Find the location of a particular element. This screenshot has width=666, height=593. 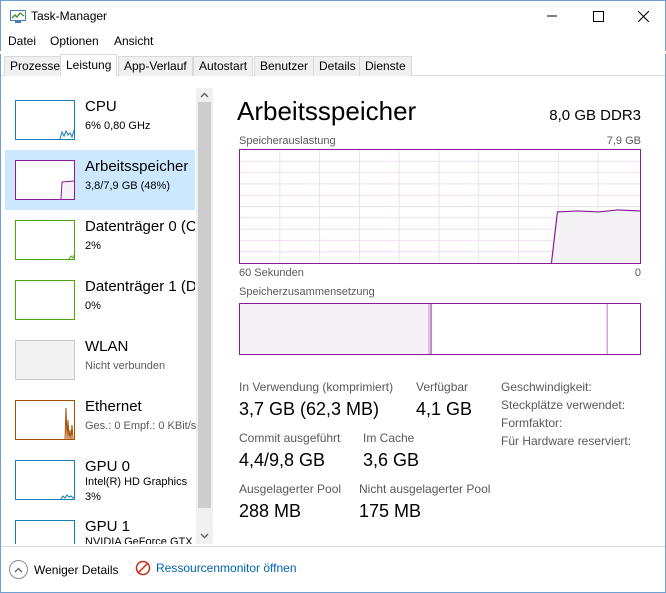

open-resource-monitor-link: Ressourcenmonitor öffnen is located at coordinates (216, 568).